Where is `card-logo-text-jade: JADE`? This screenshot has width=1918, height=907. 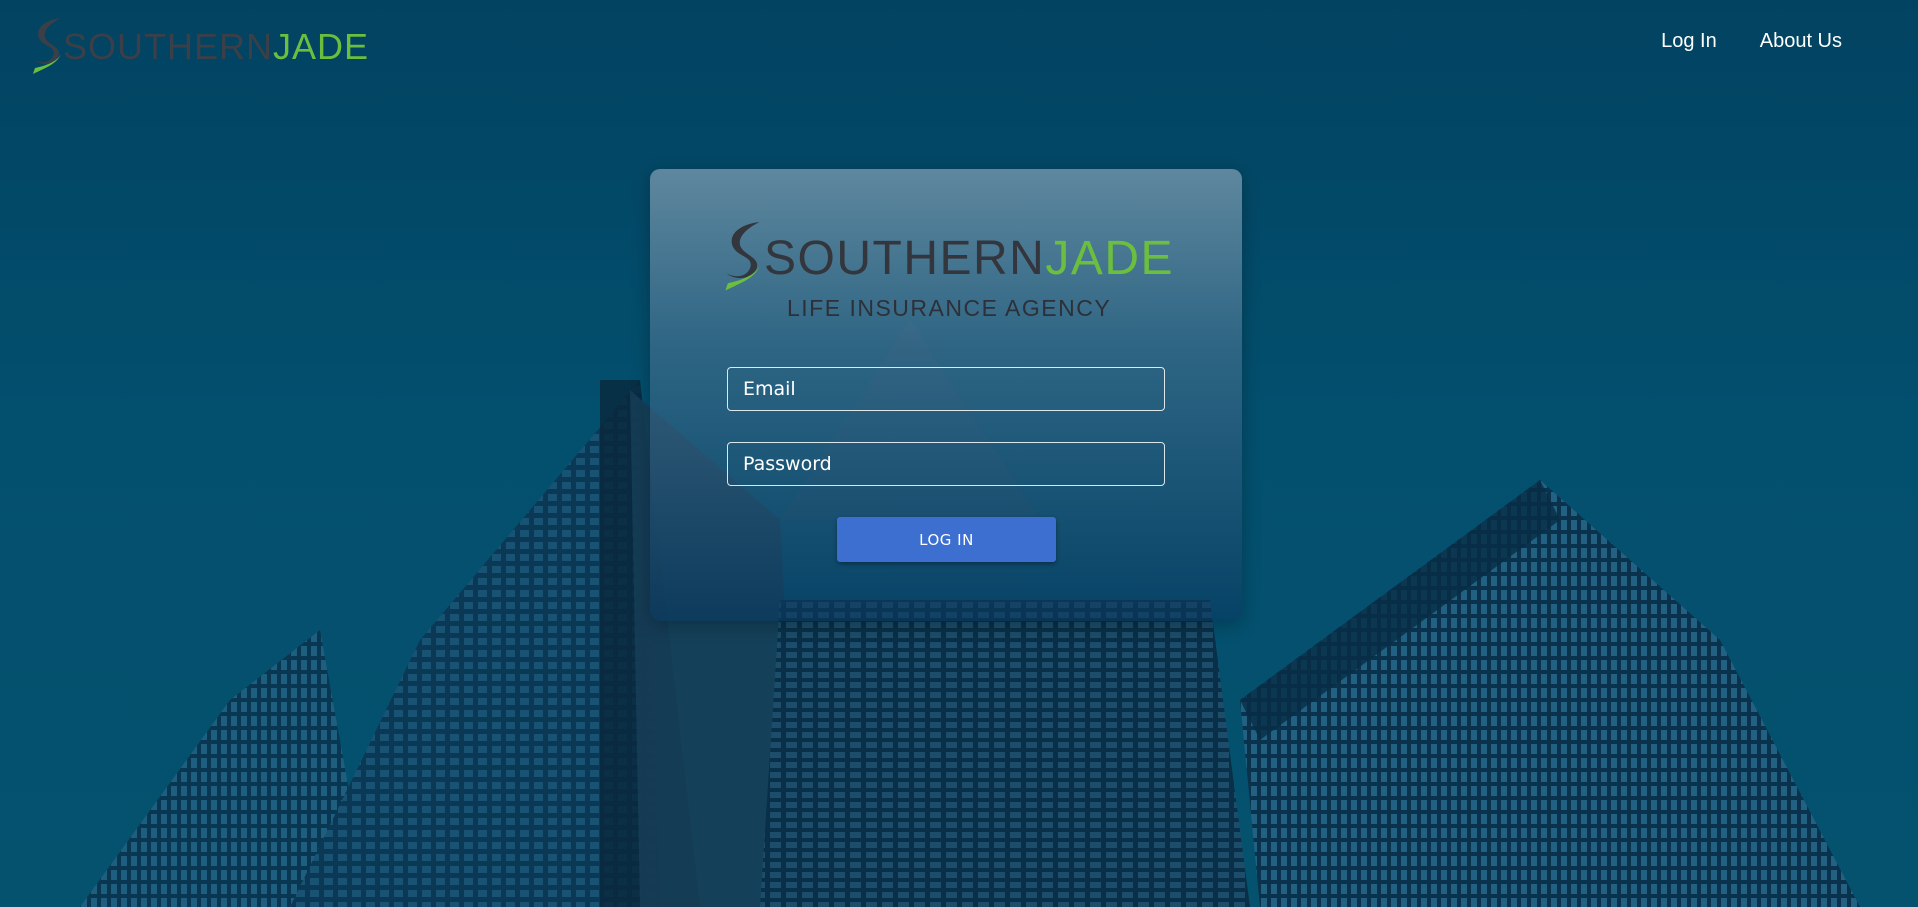
card-logo-text-jade: JADE is located at coordinates (1110, 258).